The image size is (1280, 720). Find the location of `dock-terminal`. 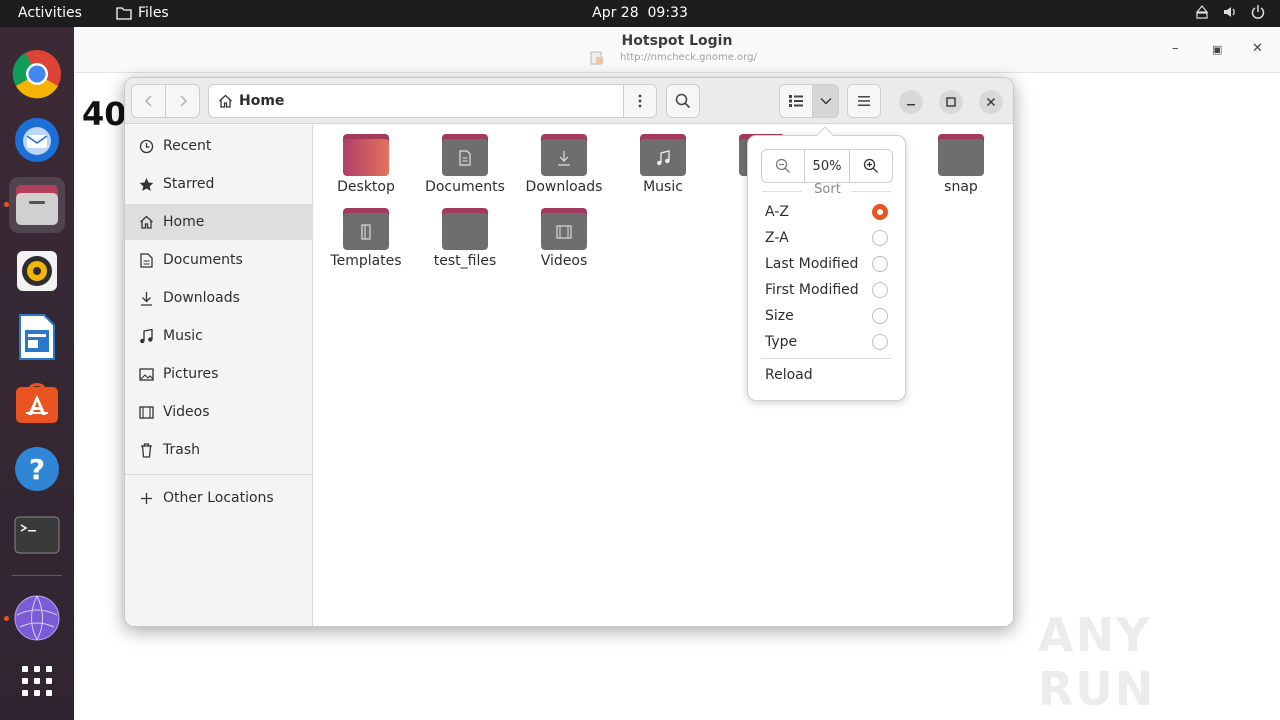

dock-terminal is located at coordinates (37, 535).